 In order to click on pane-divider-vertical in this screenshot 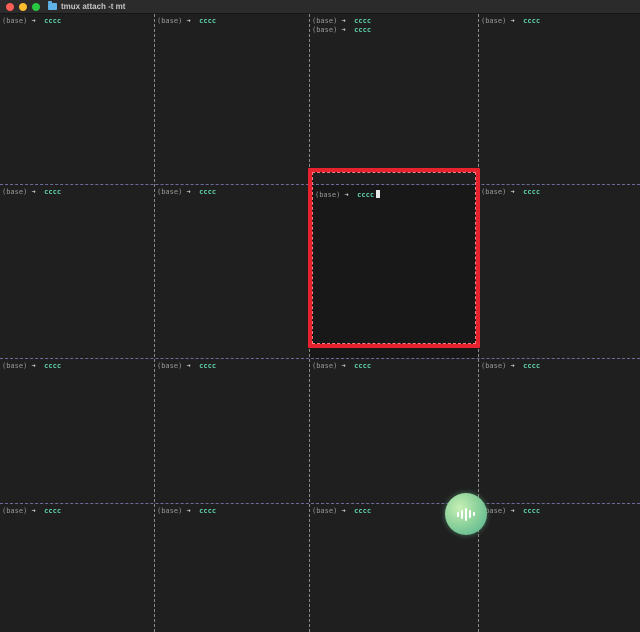, I will do `click(154, 323)`.